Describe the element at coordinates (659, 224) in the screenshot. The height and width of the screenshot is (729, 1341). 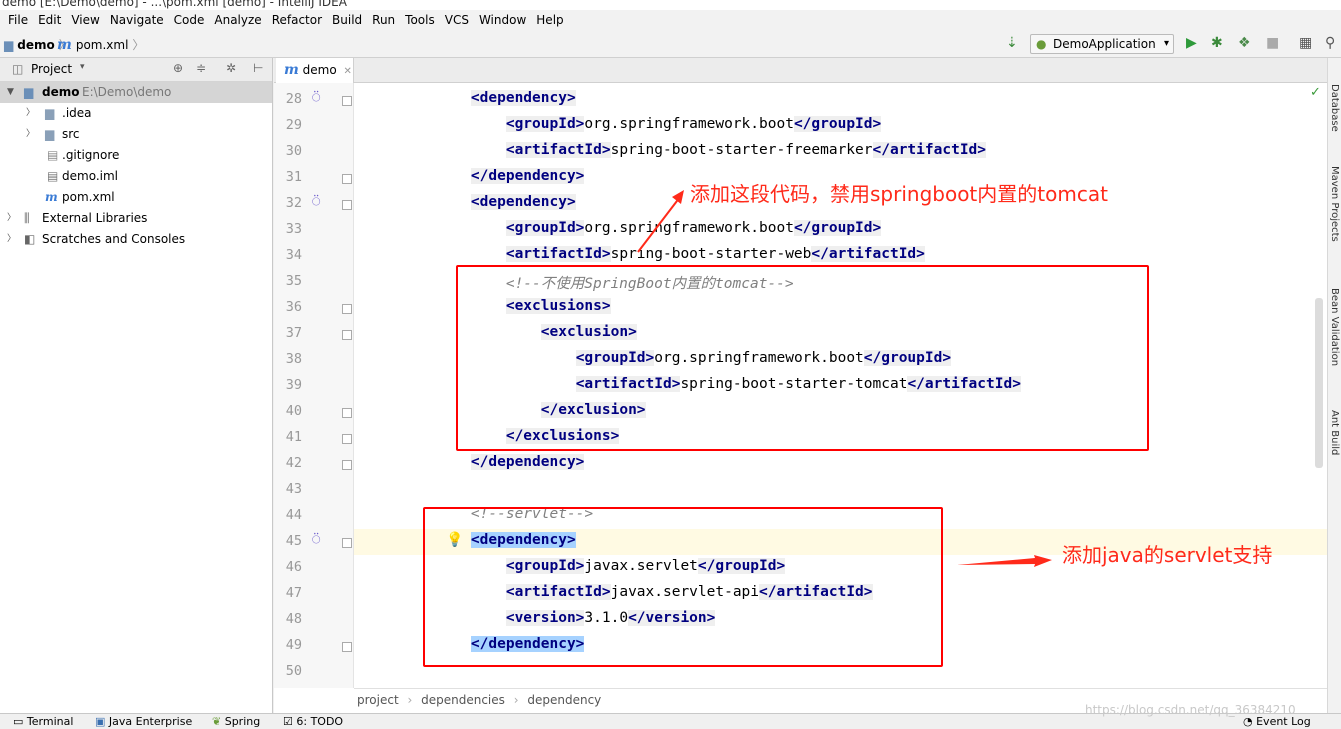
I see `arrow-line-exclusions` at that location.